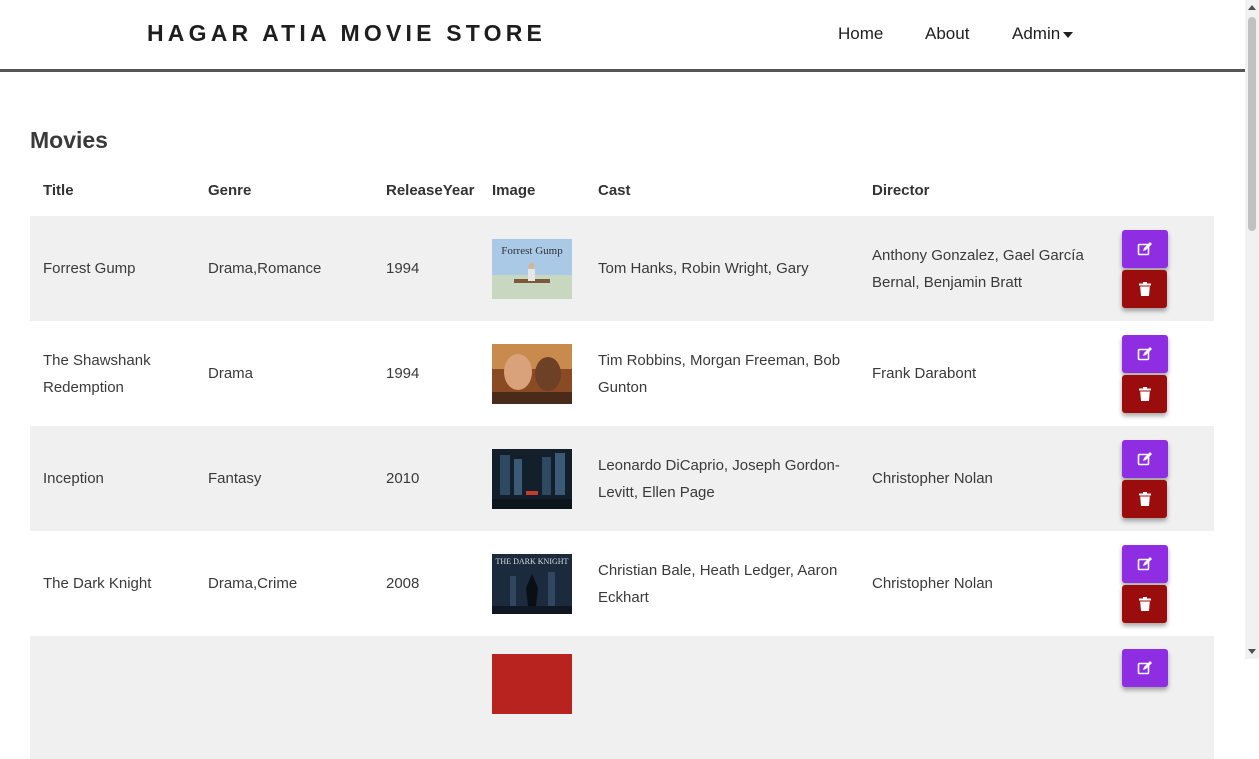 This screenshot has height=759, width=1259. Describe the element at coordinates (1252, 7) in the screenshot. I see `scroll-up-arrow-icon` at that location.